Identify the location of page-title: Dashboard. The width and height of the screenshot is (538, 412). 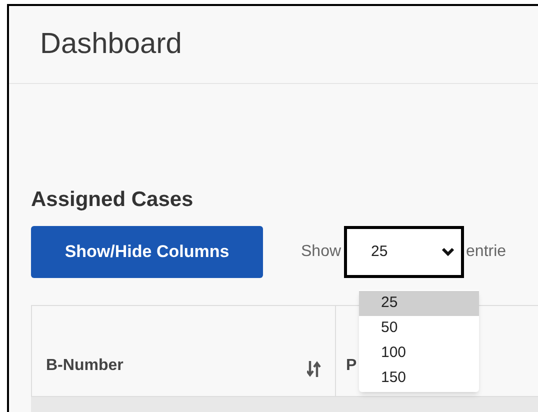
(111, 44).